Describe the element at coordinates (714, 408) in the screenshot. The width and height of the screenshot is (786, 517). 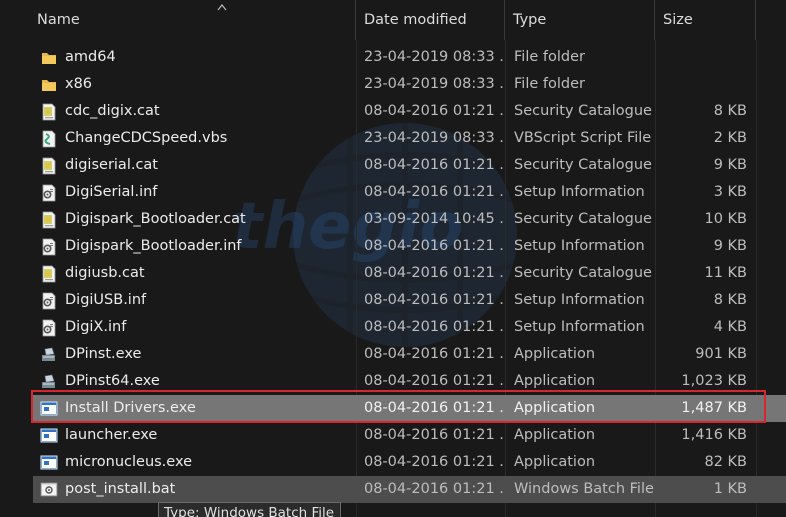
I see `file-size: 1,487 KB` at that location.